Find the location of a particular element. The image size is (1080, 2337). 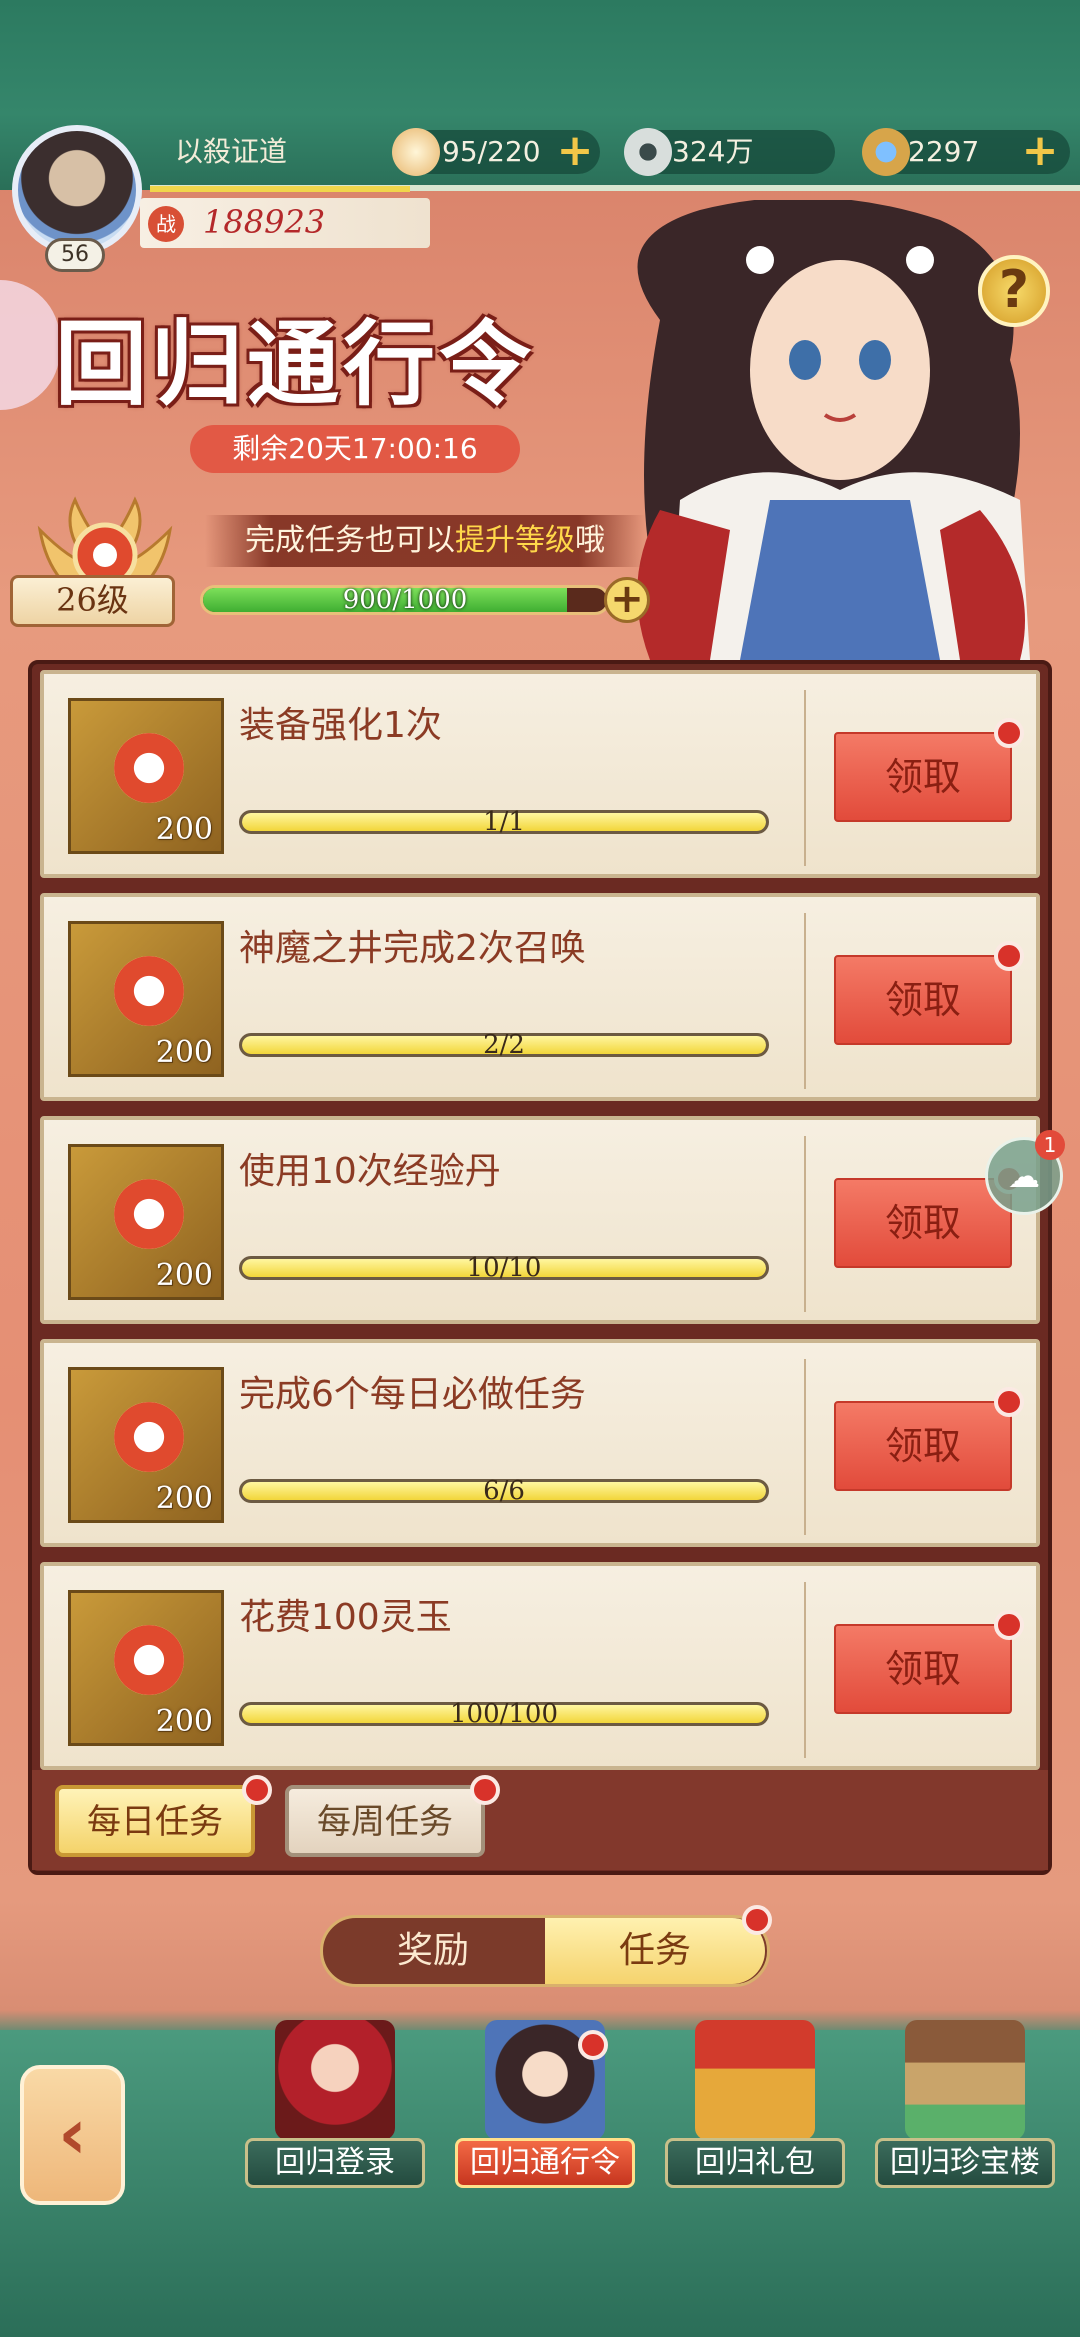

task-card: 200 完成6个每日必做任务 6/6 领取 is located at coordinates (540, 1443).